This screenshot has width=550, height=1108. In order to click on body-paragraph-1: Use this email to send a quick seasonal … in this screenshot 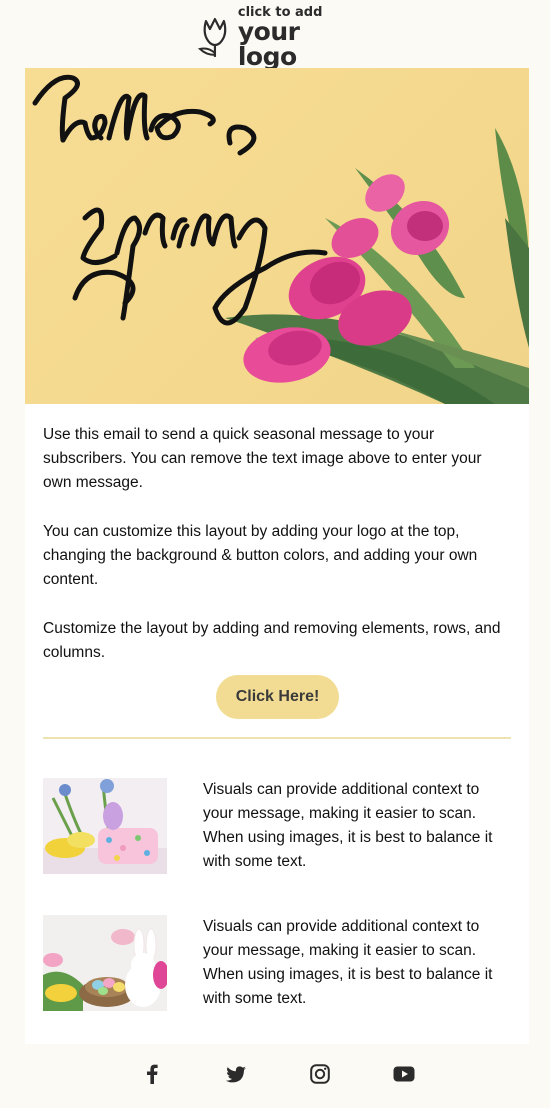, I will do `click(262, 458)`.